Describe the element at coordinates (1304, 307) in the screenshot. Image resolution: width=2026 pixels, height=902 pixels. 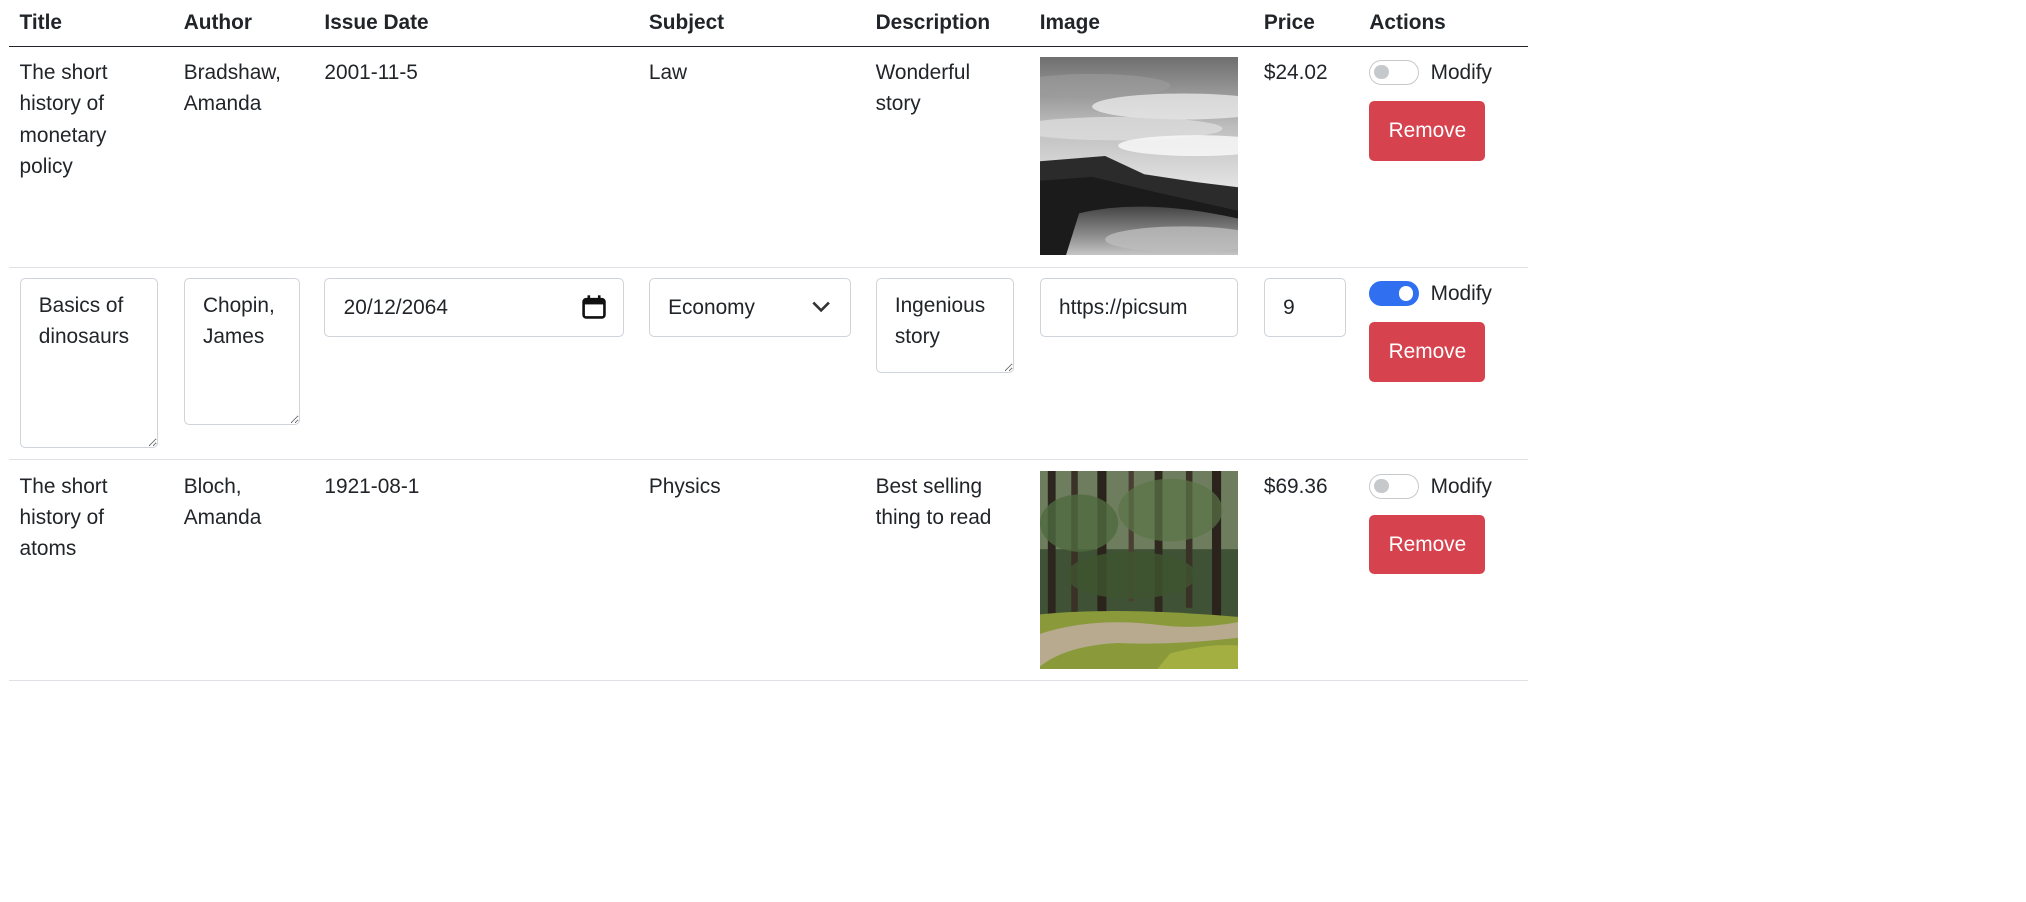
I see `price-input` at that location.